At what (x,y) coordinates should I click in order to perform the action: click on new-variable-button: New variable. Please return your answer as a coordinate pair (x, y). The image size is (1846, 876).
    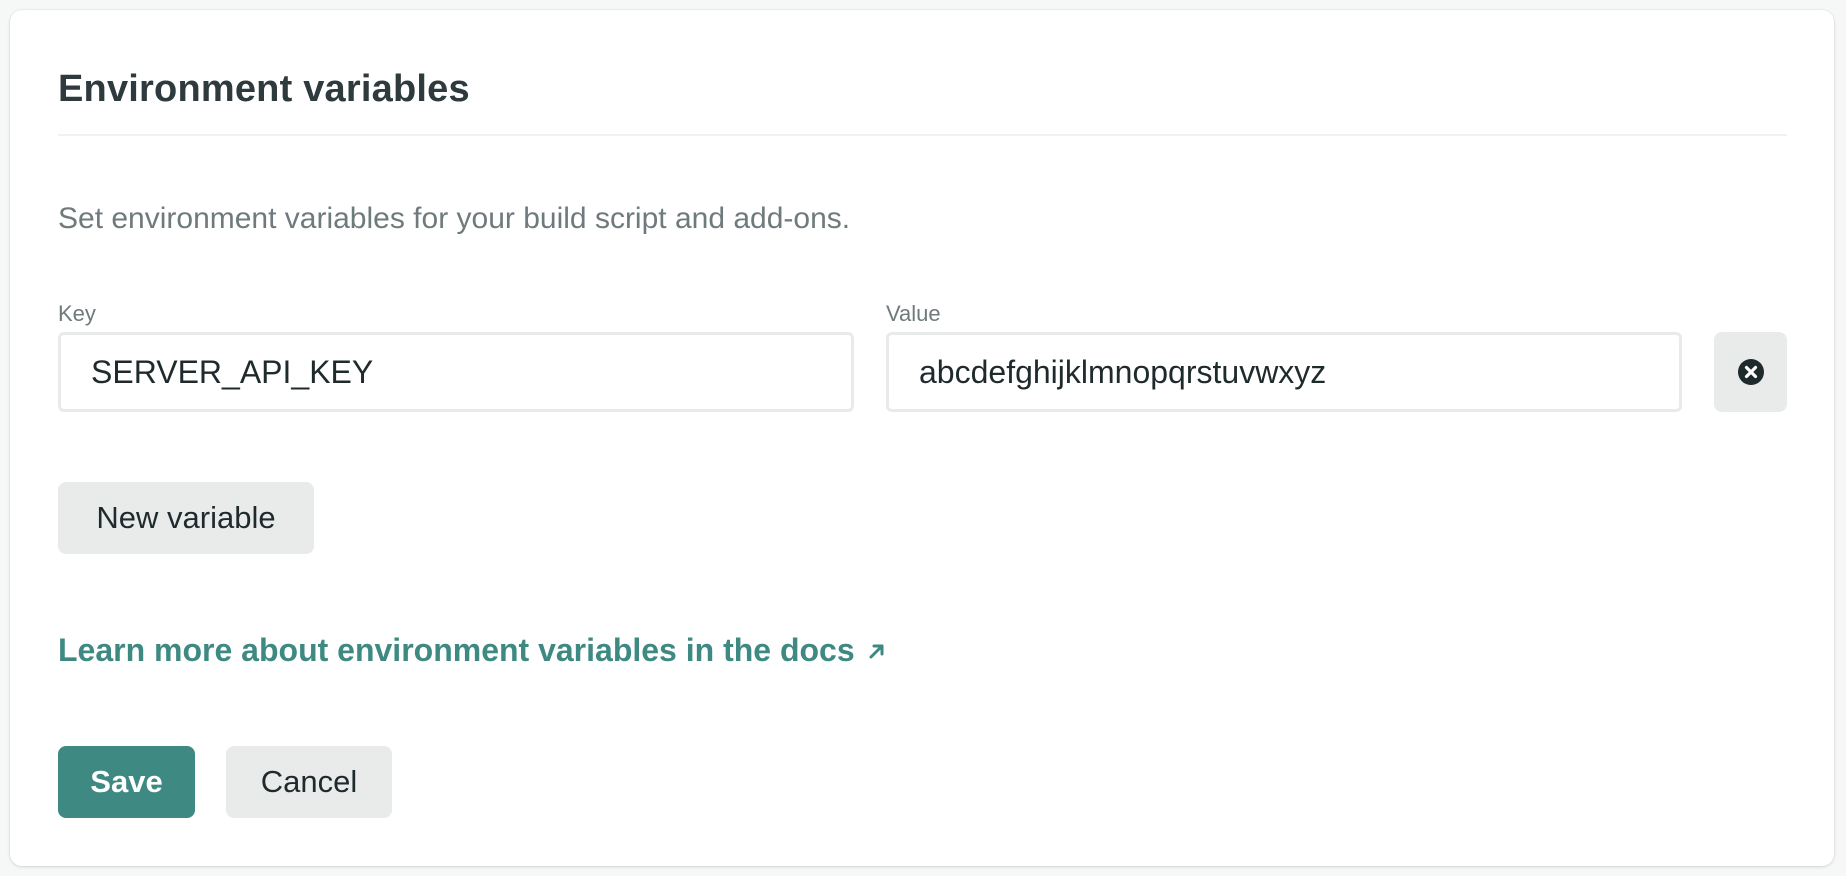
    Looking at the image, I should click on (186, 518).